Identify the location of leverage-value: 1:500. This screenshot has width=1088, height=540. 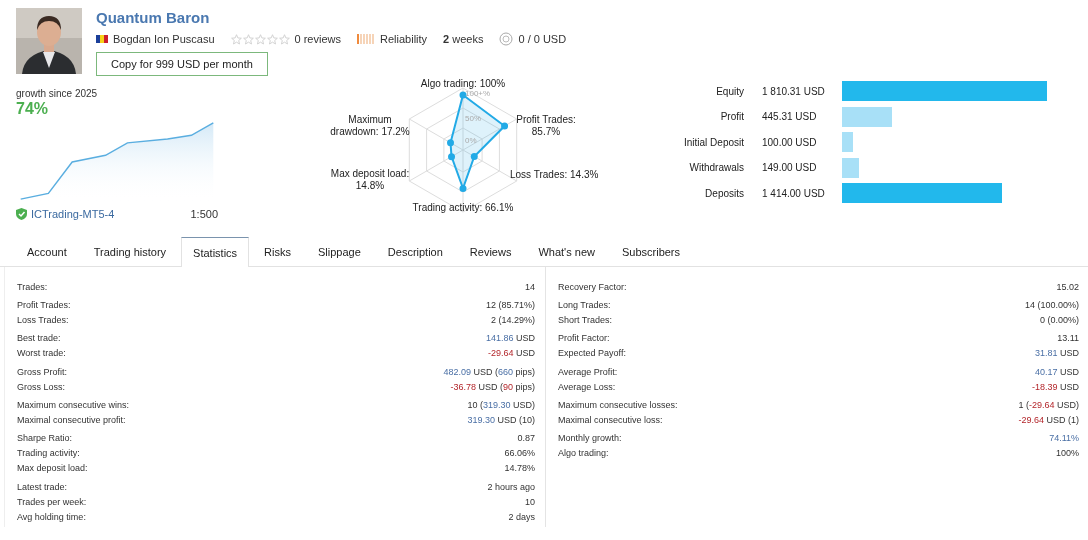
(204, 214).